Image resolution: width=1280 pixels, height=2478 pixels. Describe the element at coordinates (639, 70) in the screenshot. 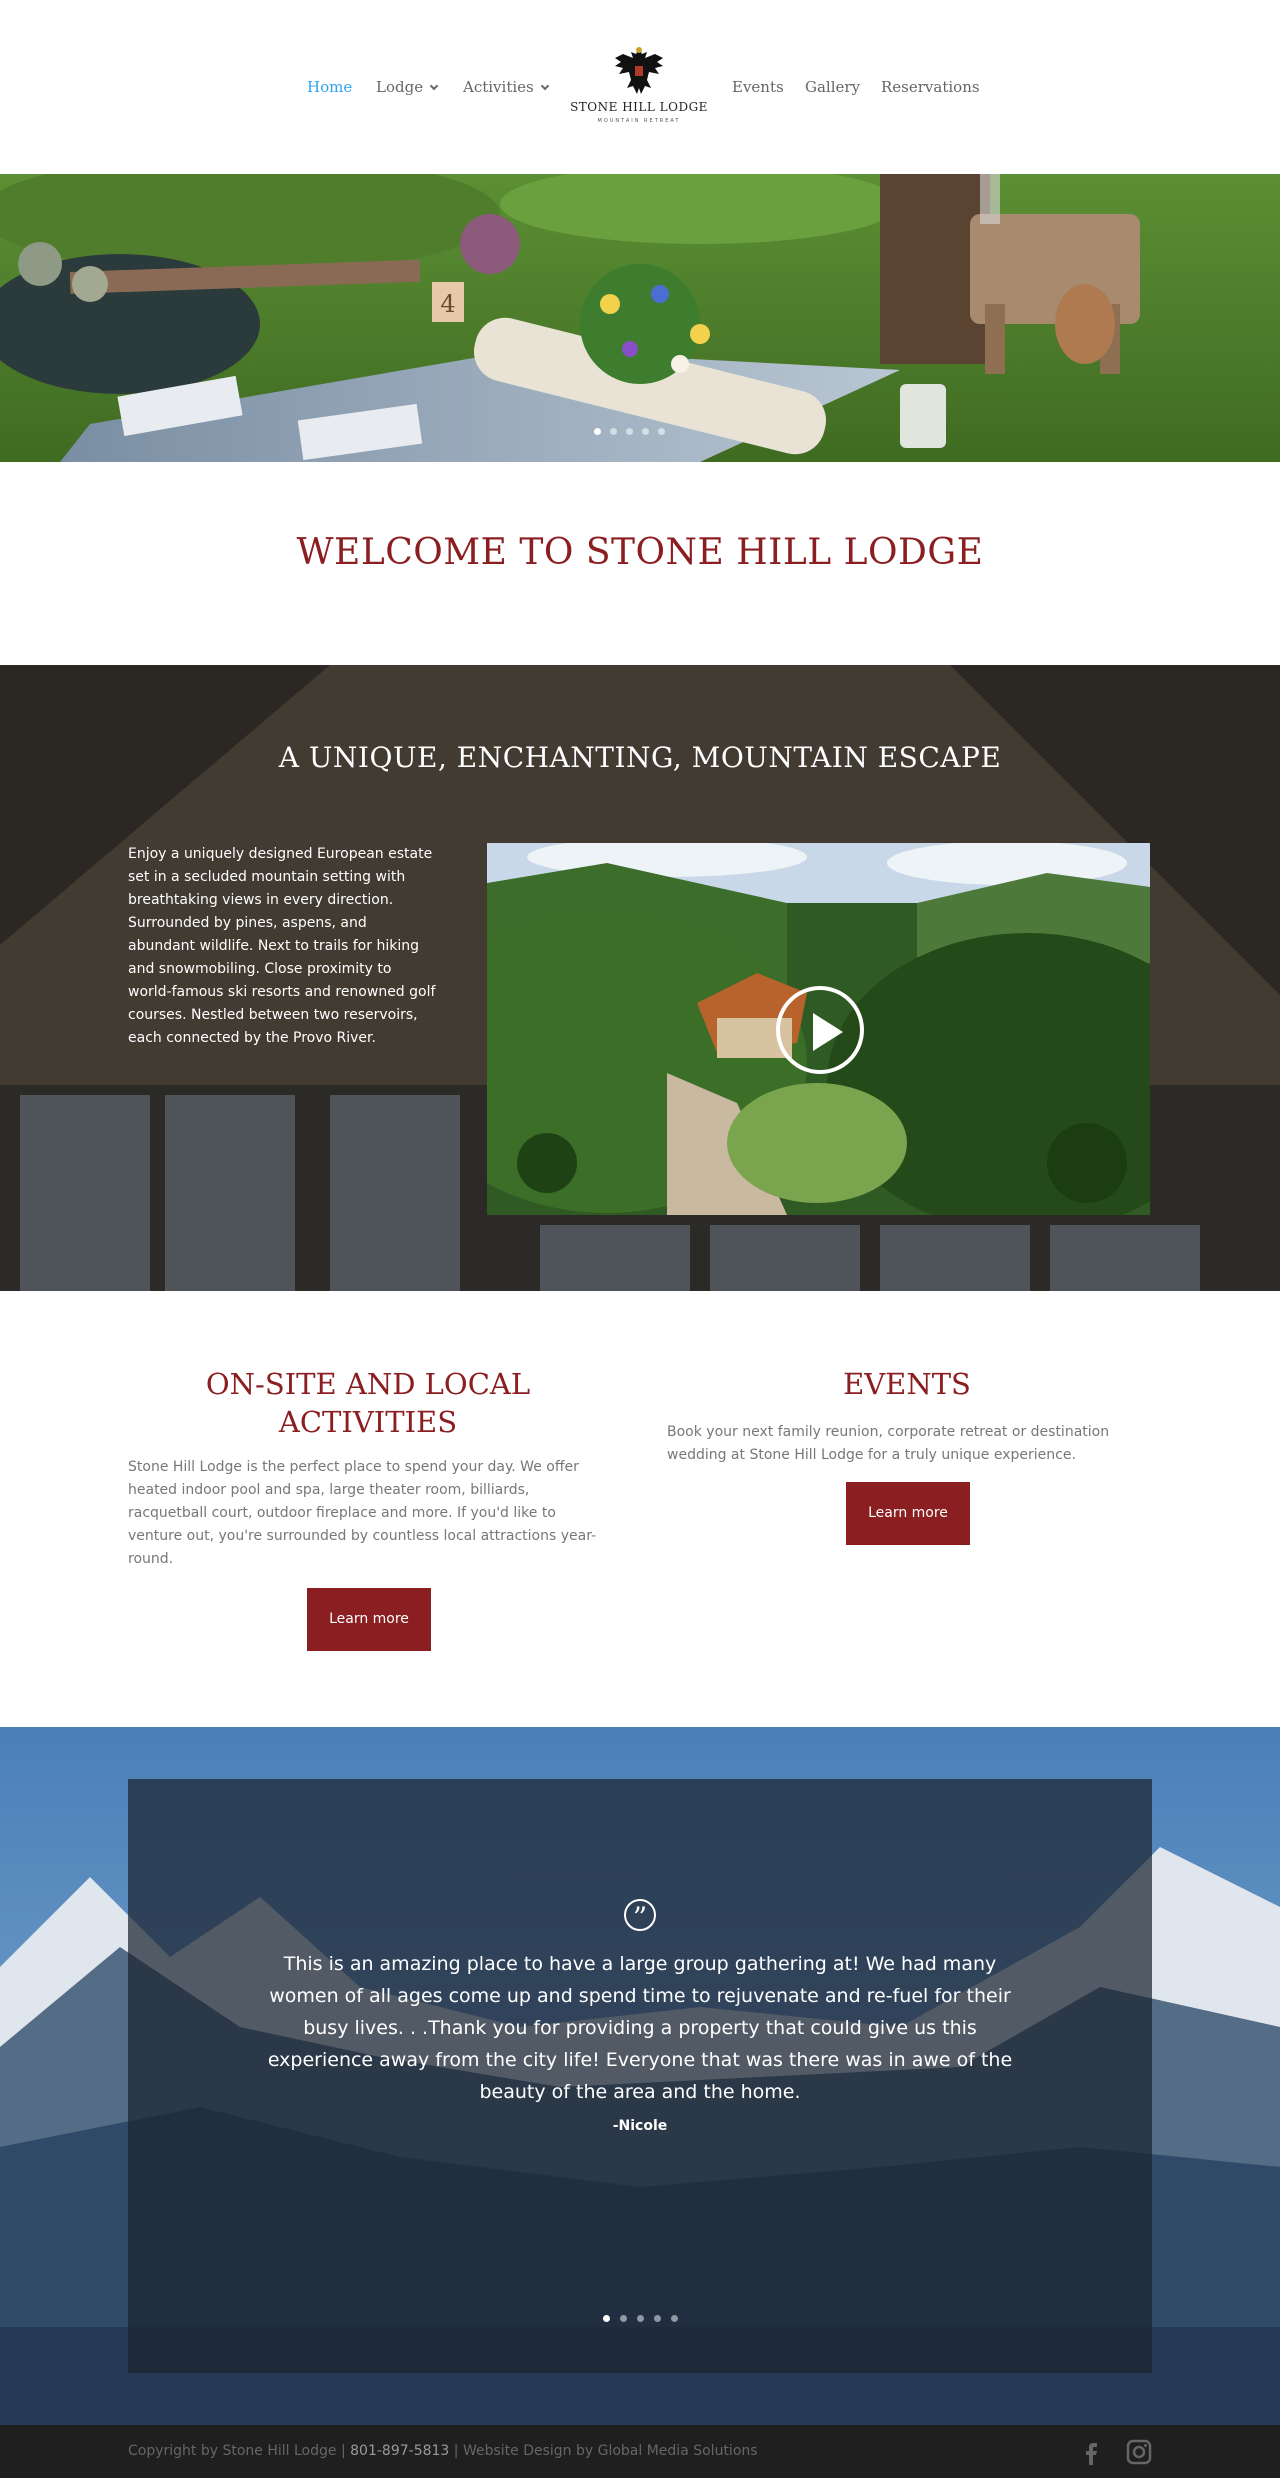

I see `eagle-crest-icon` at that location.